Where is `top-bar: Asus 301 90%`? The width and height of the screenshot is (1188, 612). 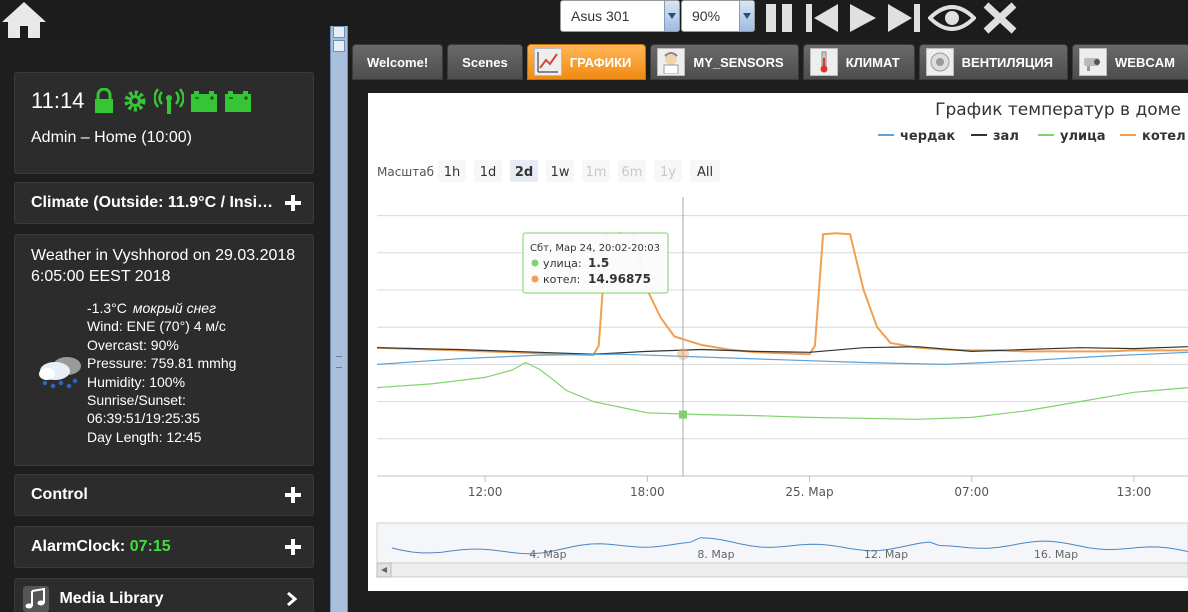
top-bar: Asus 301 90% is located at coordinates (594, 20).